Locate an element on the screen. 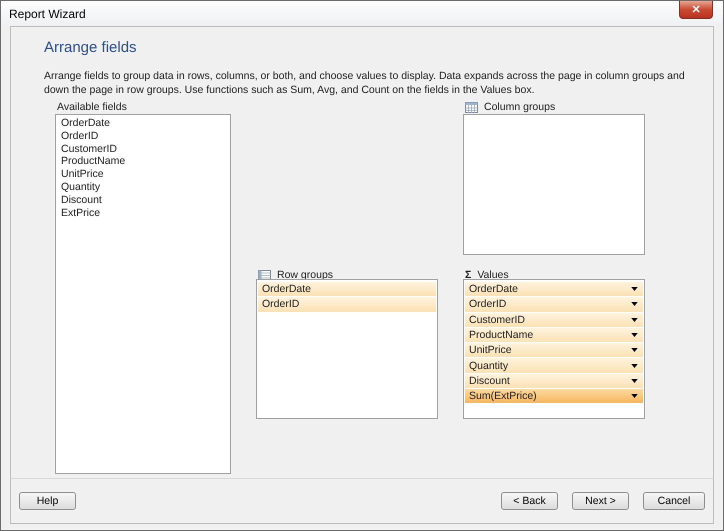 The width and height of the screenshot is (724, 531). field-item: ExtPrice is located at coordinates (143, 213).